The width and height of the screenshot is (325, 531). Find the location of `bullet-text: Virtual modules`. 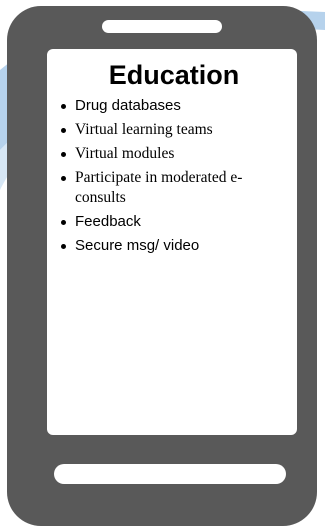

bullet-text: Virtual modules is located at coordinates (125, 153).